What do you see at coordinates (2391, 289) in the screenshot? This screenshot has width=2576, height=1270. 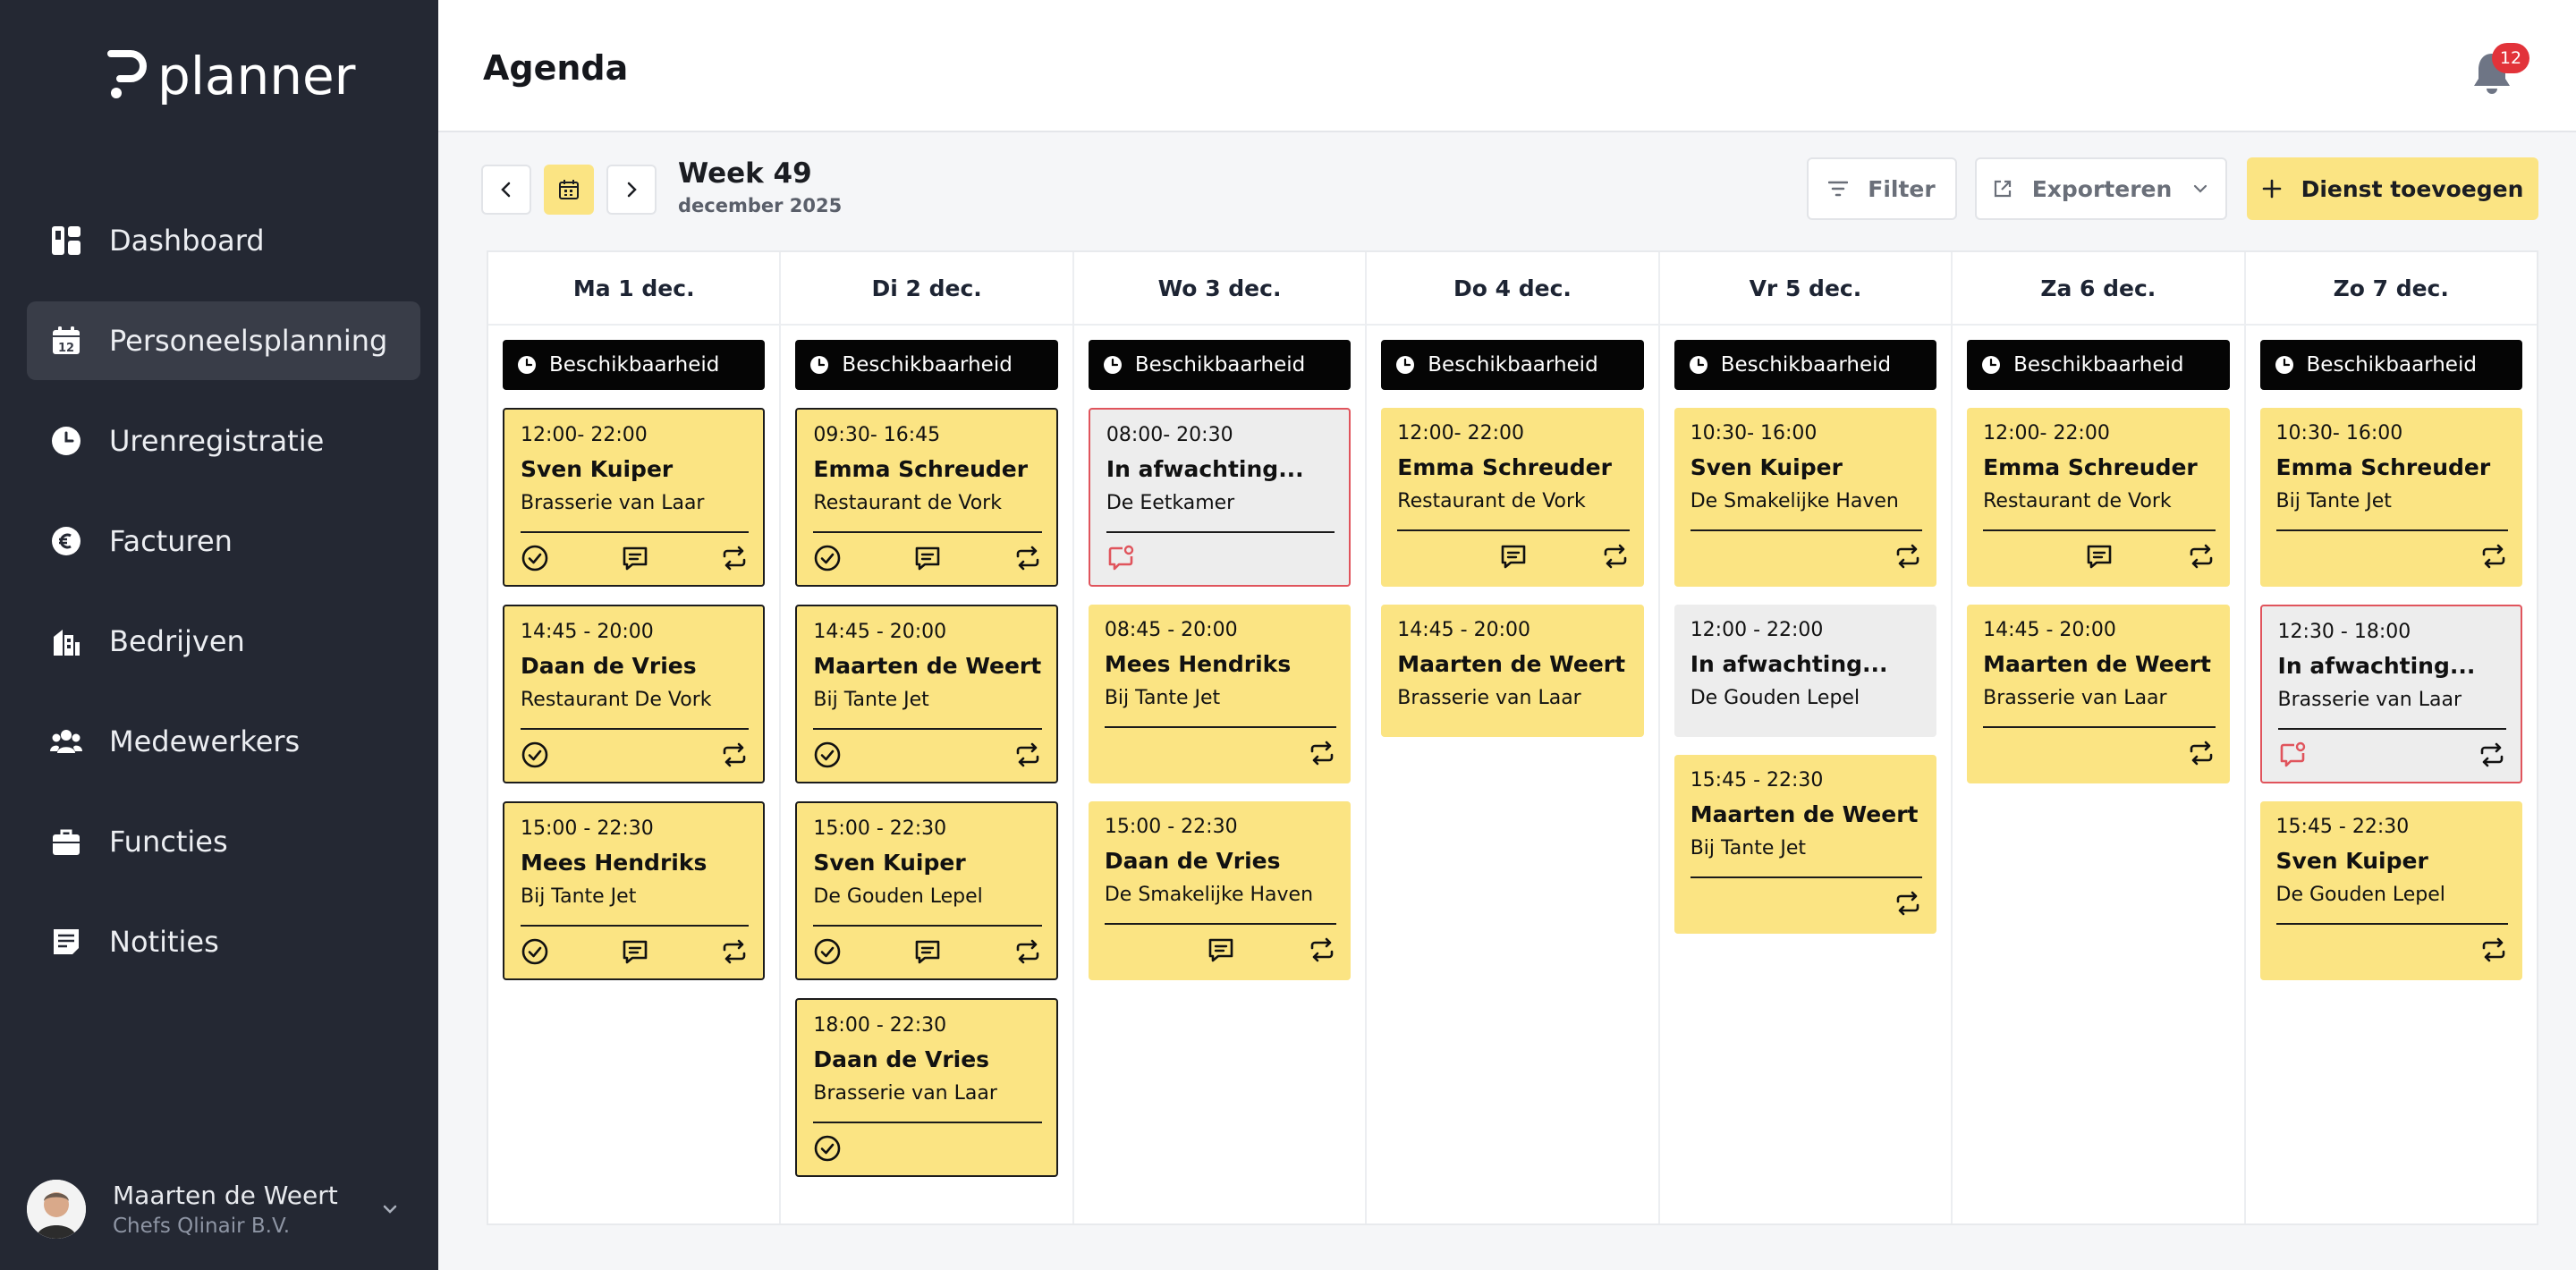 I see `day-header: Zo 7 dec.` at bounding box center [2391, 289].